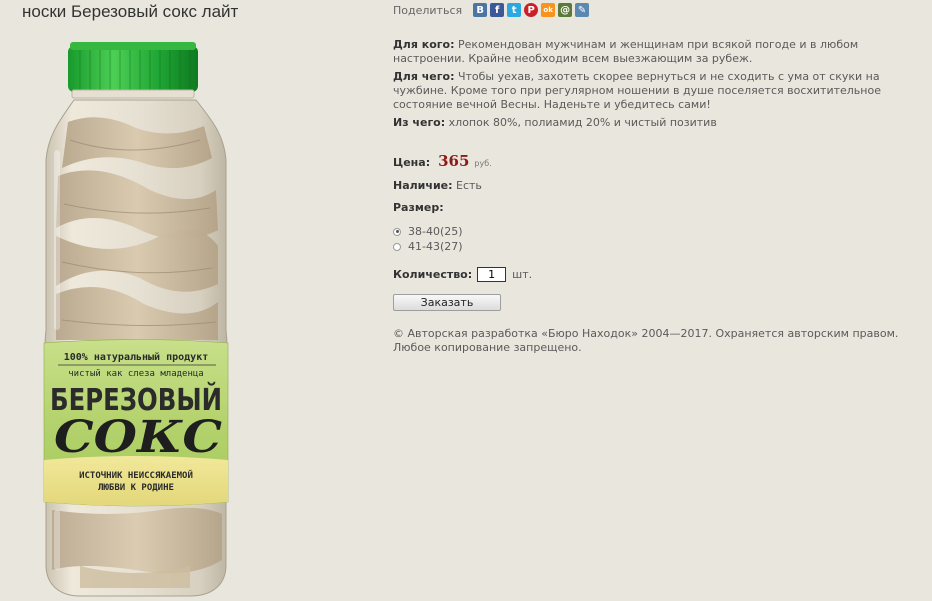 This screenshot has height=601, width=932. Describe the element at coordinates (130, 11) in the screenshot. I see `product-title: носки Березовый сокс лайт` at that location.